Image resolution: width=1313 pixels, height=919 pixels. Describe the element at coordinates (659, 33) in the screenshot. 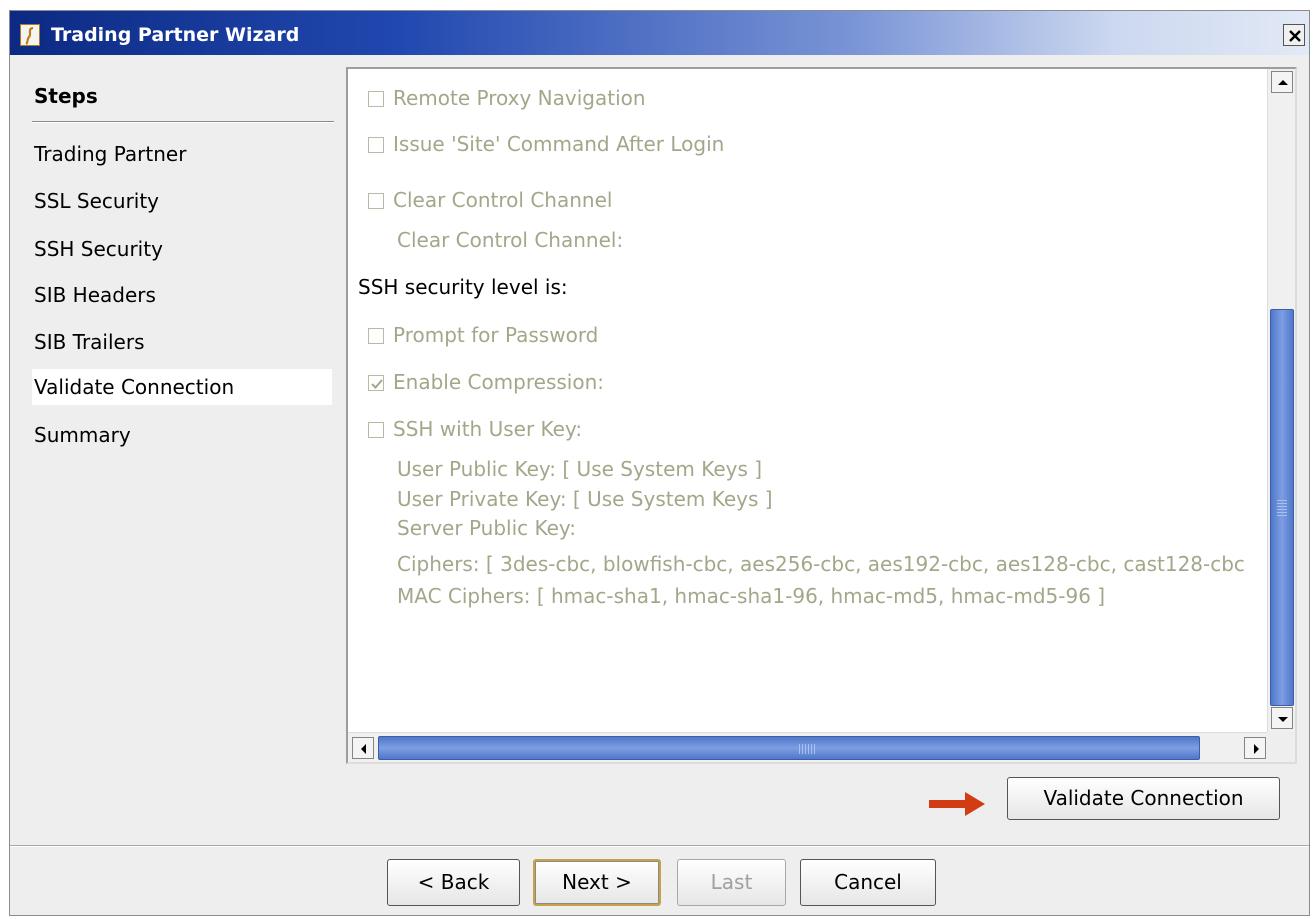

I see `title-bar: Trading Partner Wizard` at that location.